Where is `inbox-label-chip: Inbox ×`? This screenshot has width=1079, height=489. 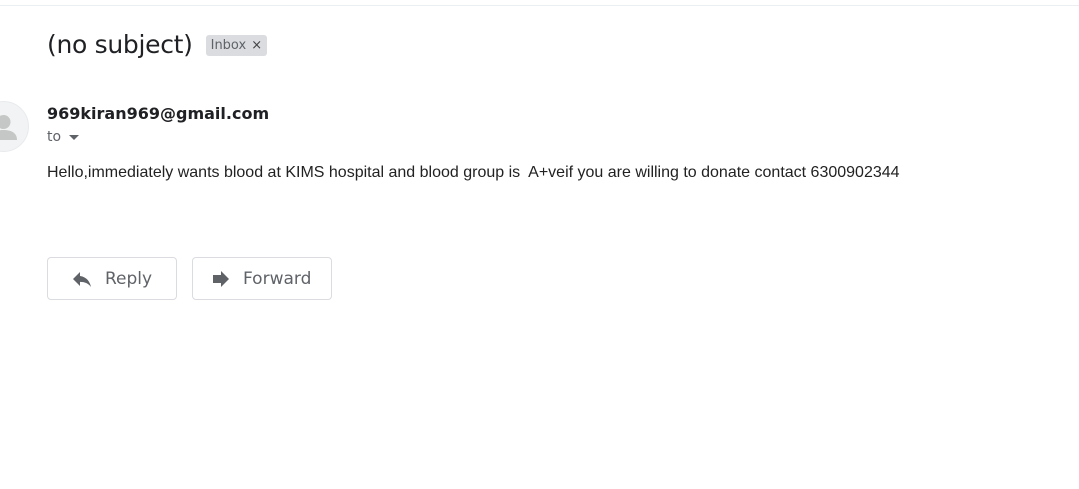
inbox-label-chip: Inbox × is located at coordinates (236, 45).